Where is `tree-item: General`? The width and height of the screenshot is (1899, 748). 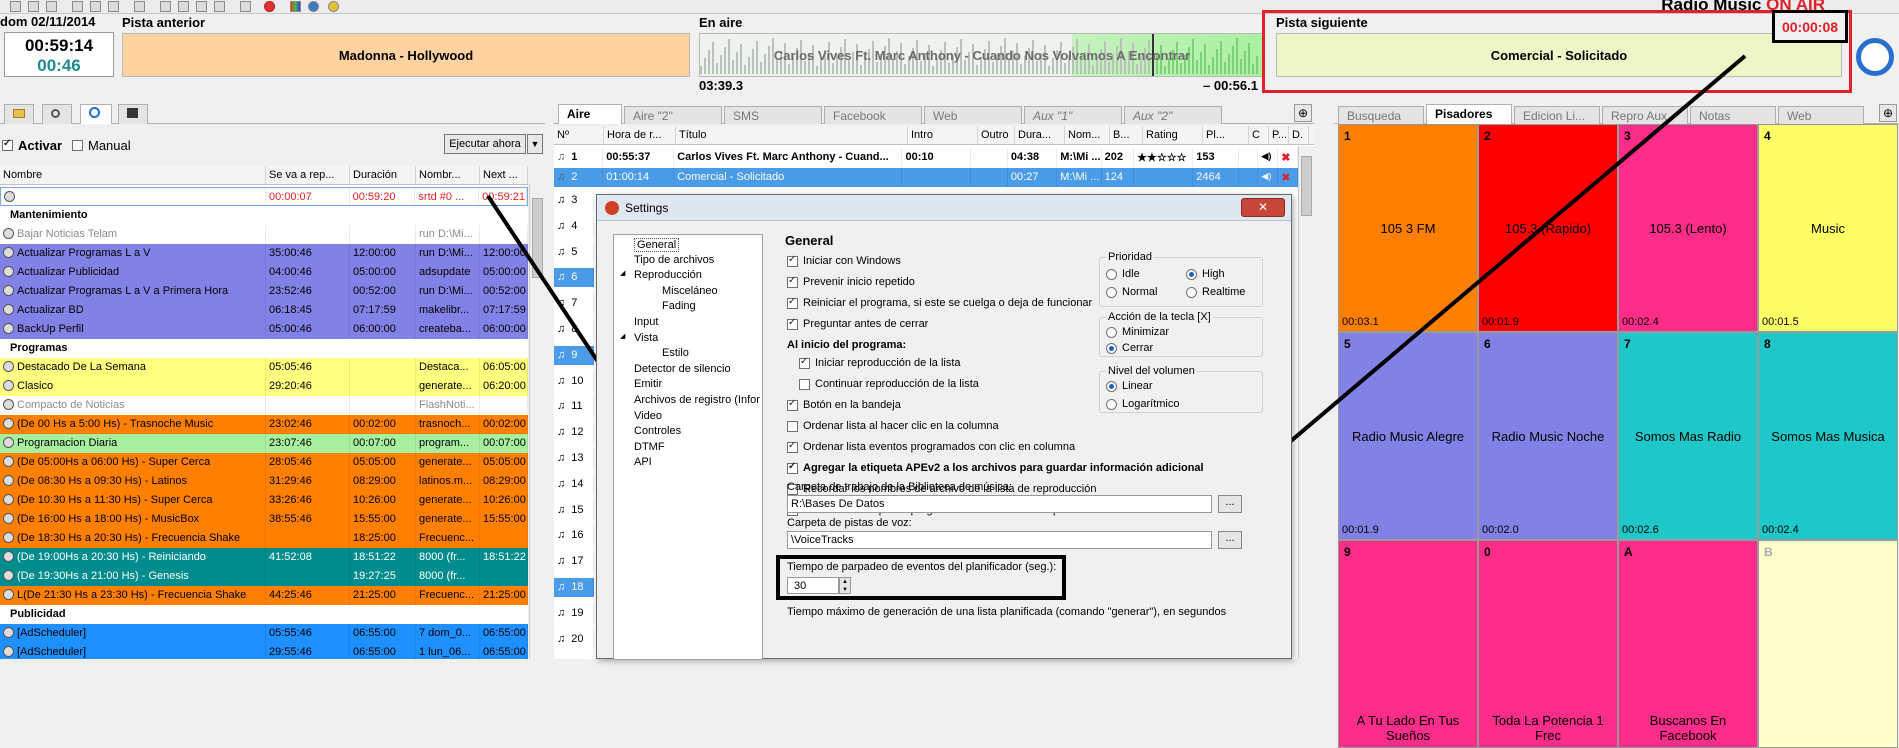 tree-item: General is located at coordinates (657, 245).